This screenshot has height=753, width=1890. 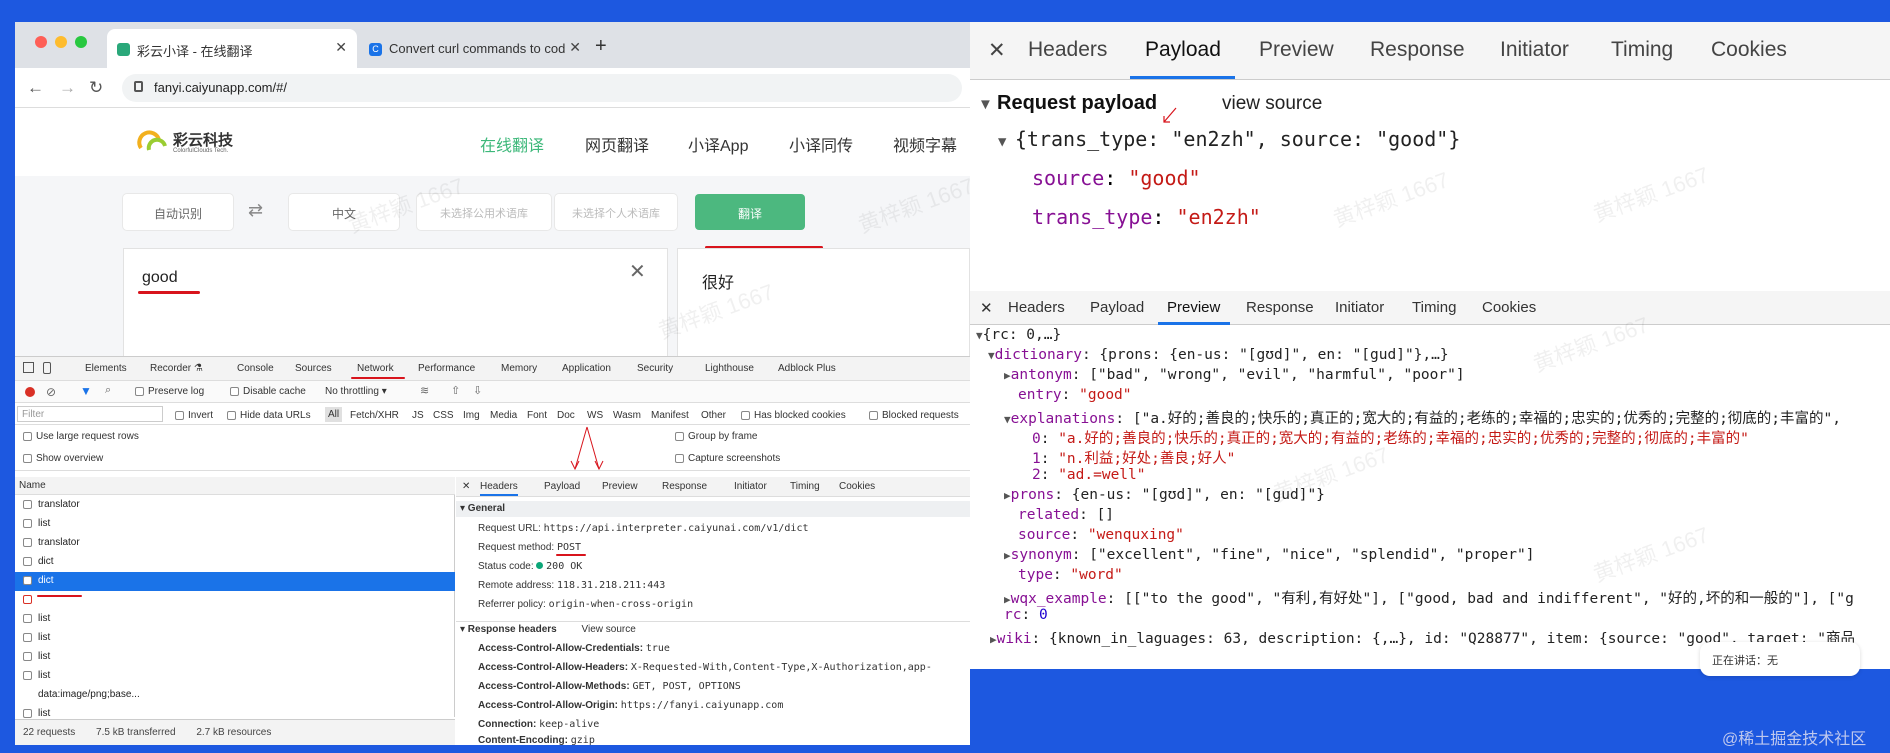 What do you see at coordinates (47, 368) in the screenshot?
I see `device-toolbar-icon` at bounding box center [47, 368].